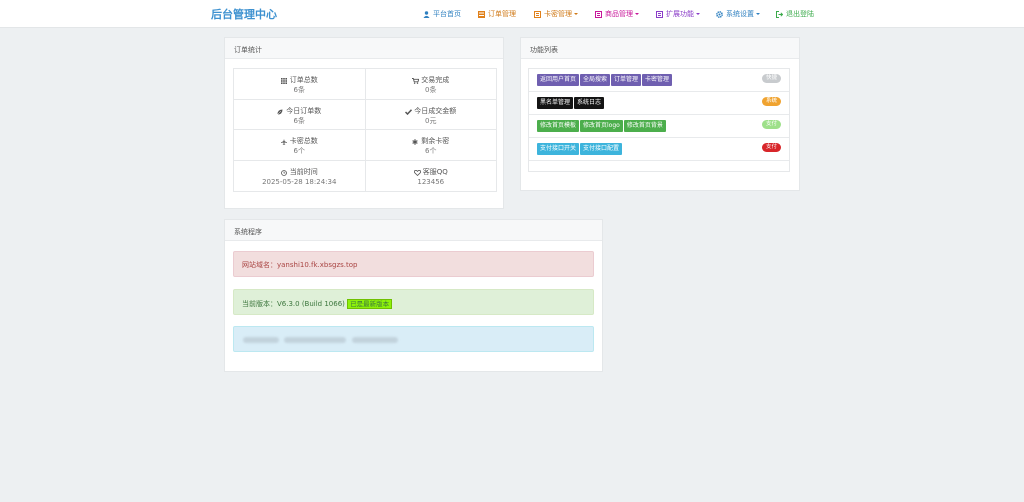  Describe the element at coordinates (555, 103) in the screenshot. I see `blacklist-management-button: 黑名单管理` at that location.